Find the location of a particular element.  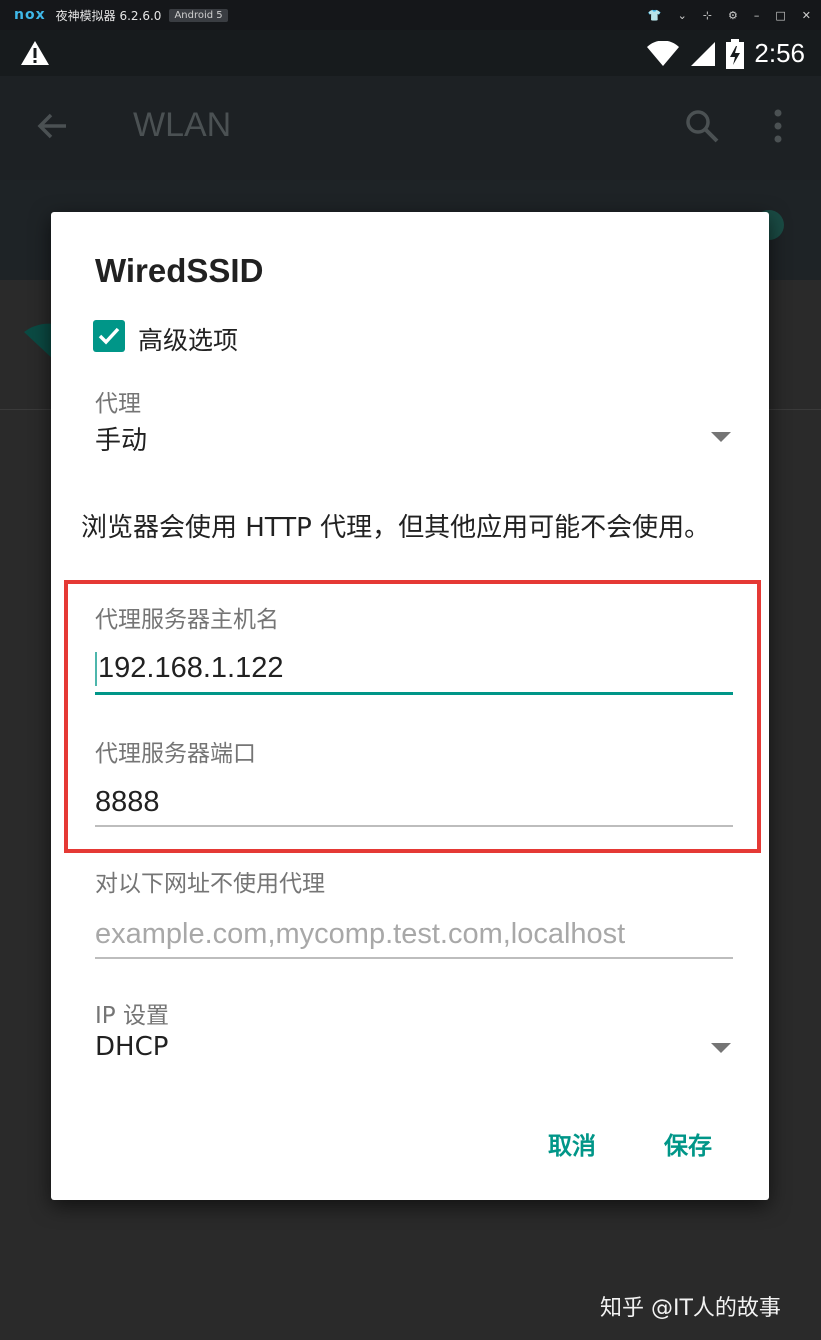

proxy-note: 浏览器会使用 HTTP 代理，但其他应用可能不会使用。 is located at coordinates (396, 528).